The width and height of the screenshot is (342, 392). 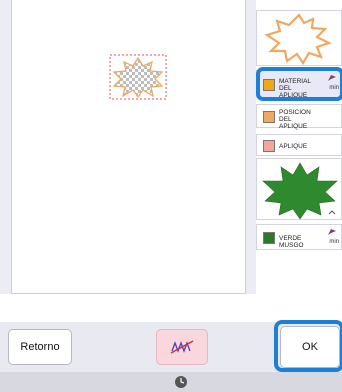 I want to click on leaf-design-icon, so click(x=300, y=191).